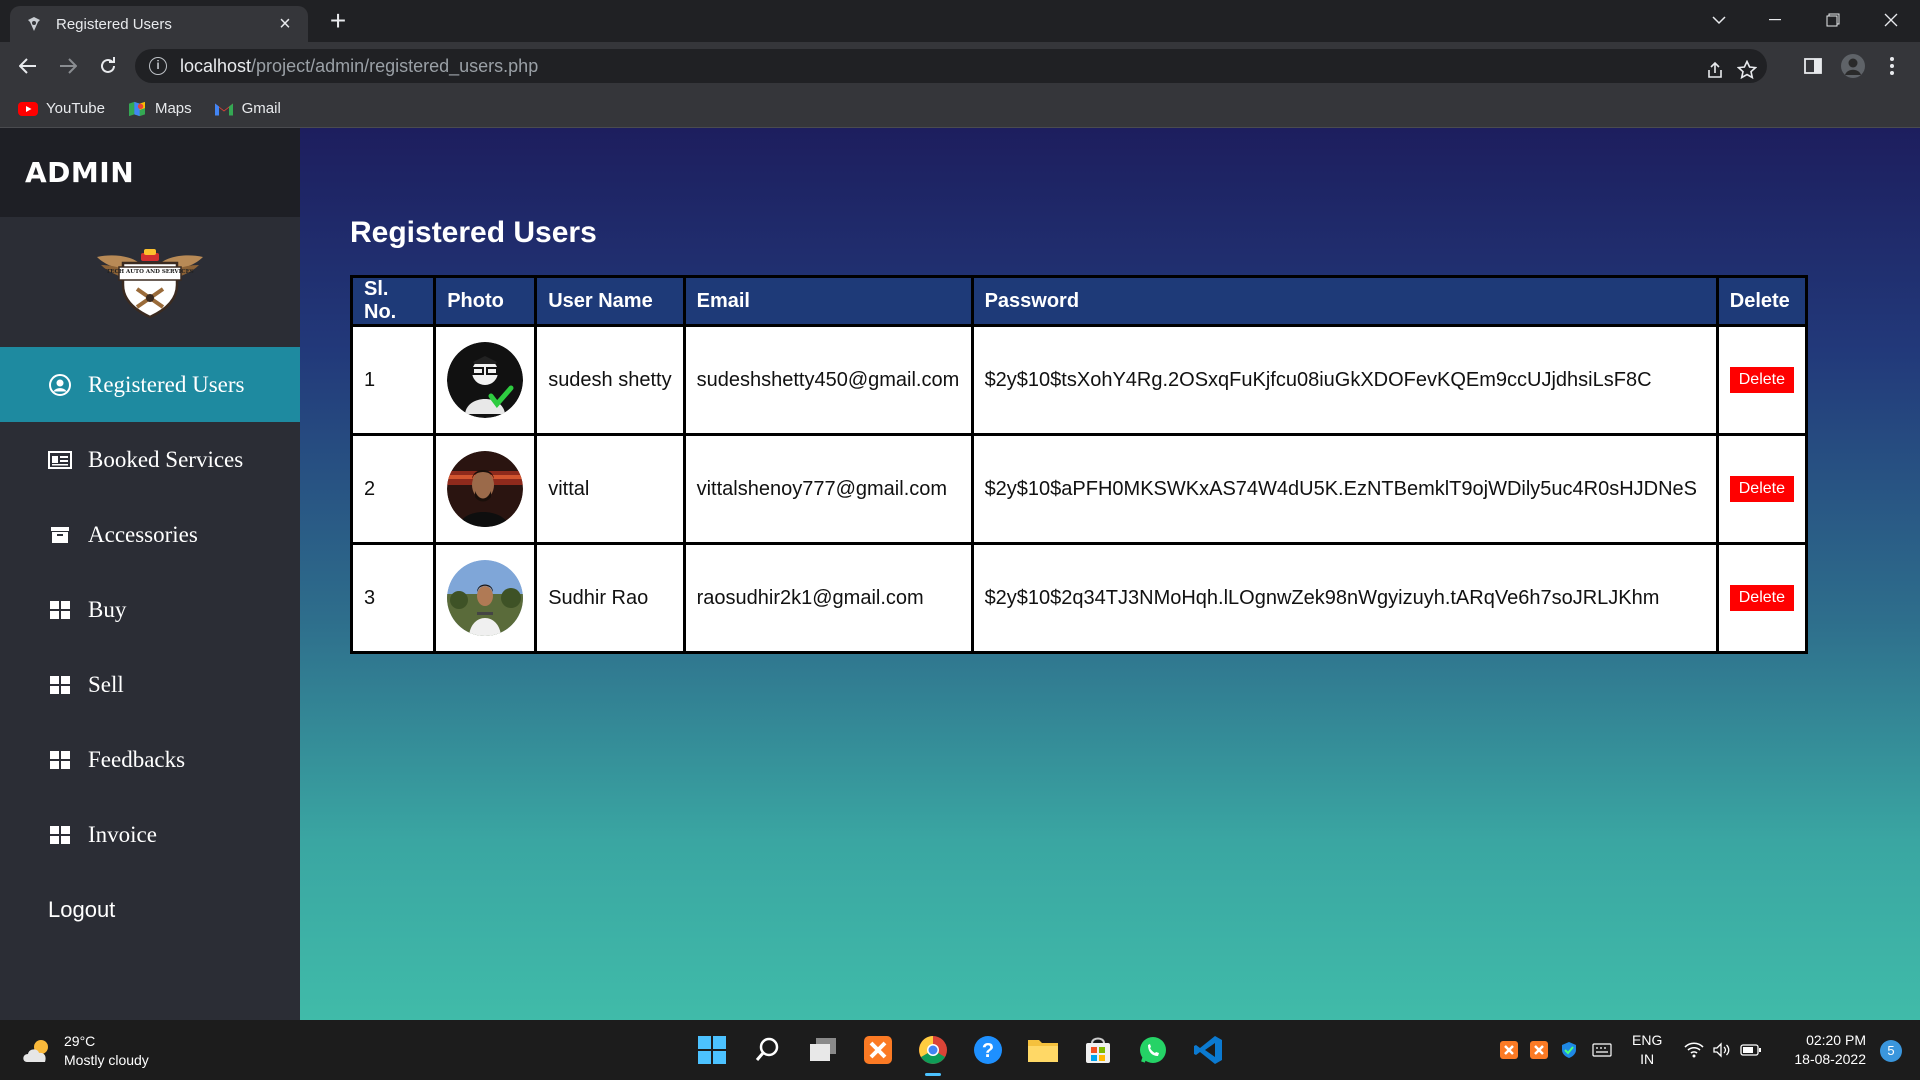 This screenshot has width=1920, height=1080. Describe the element at coordinates (285, 24) in the screenshot. I see `tab-close-icon: ×` at that location.